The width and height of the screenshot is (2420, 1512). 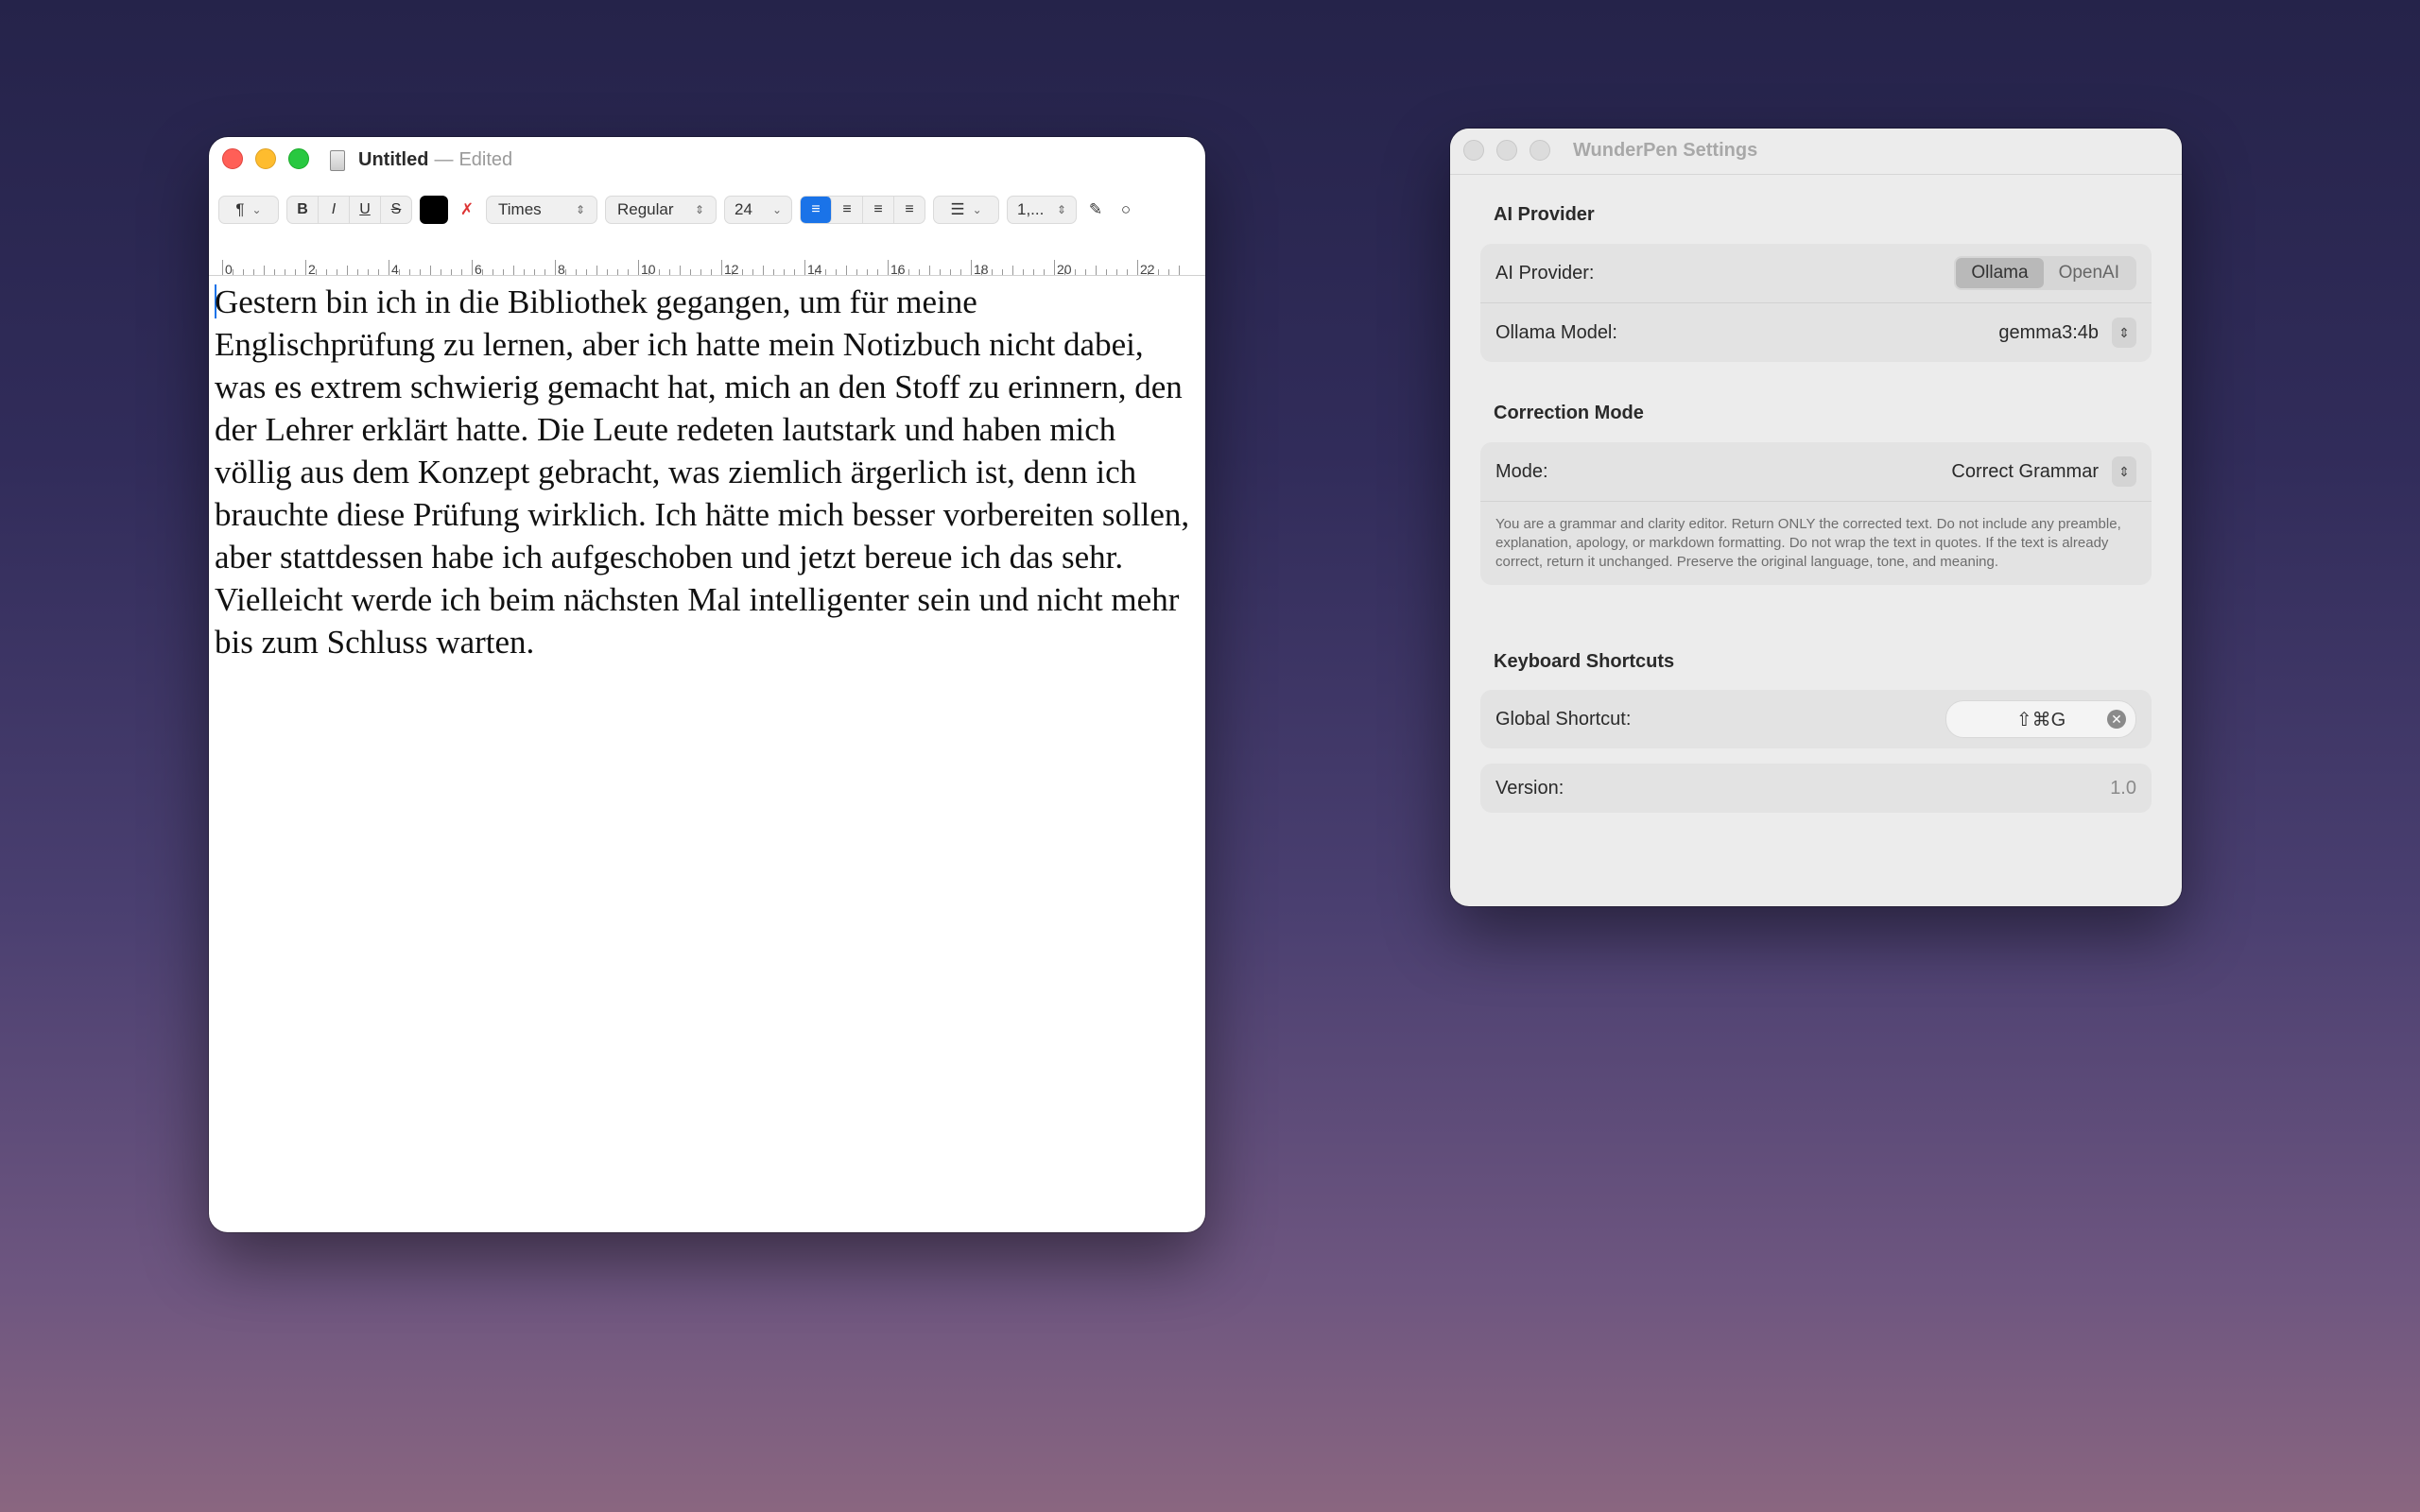 What do you see at coordinates (966, 210) in the screenshot?
I see `list-style-popup: ☰ ⌄` at bounding box center [966, 210].